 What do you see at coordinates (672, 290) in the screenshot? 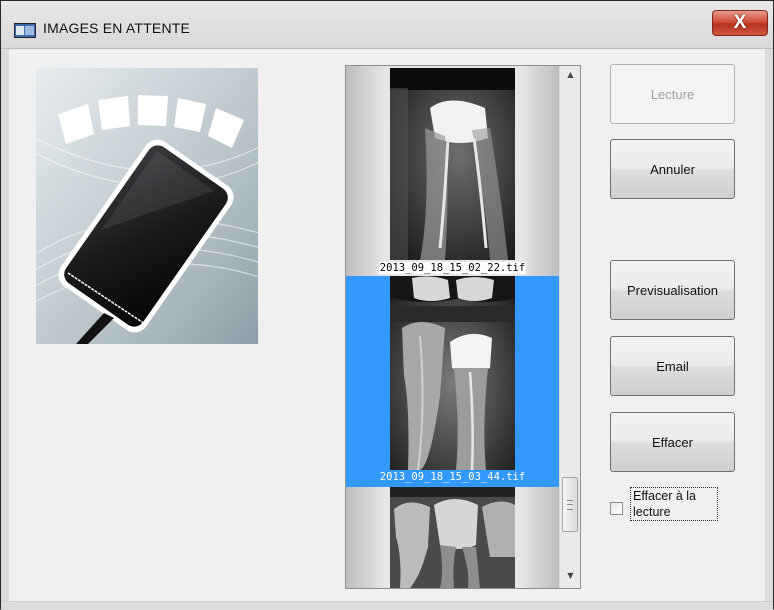
I see `previsualisation-button: Previsualisation` at bounding box center [672, 290].